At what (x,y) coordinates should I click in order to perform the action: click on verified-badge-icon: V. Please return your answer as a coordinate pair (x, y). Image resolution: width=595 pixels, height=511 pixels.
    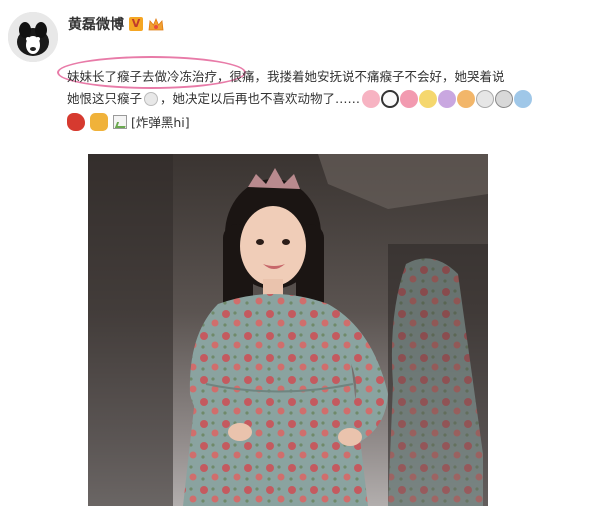
    Looking at the image, I should click on (136, 24).